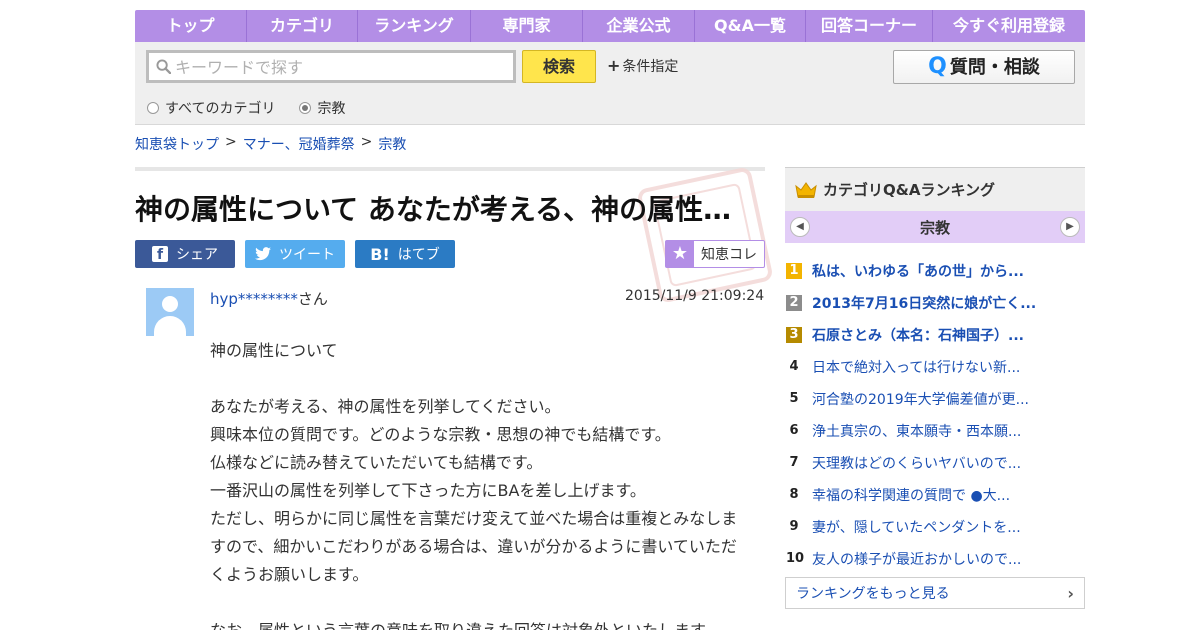  What do you see at coordinates (305, 108) in the screenshot?
I see `radio-checked-icon` at bounding box center [305, 108].